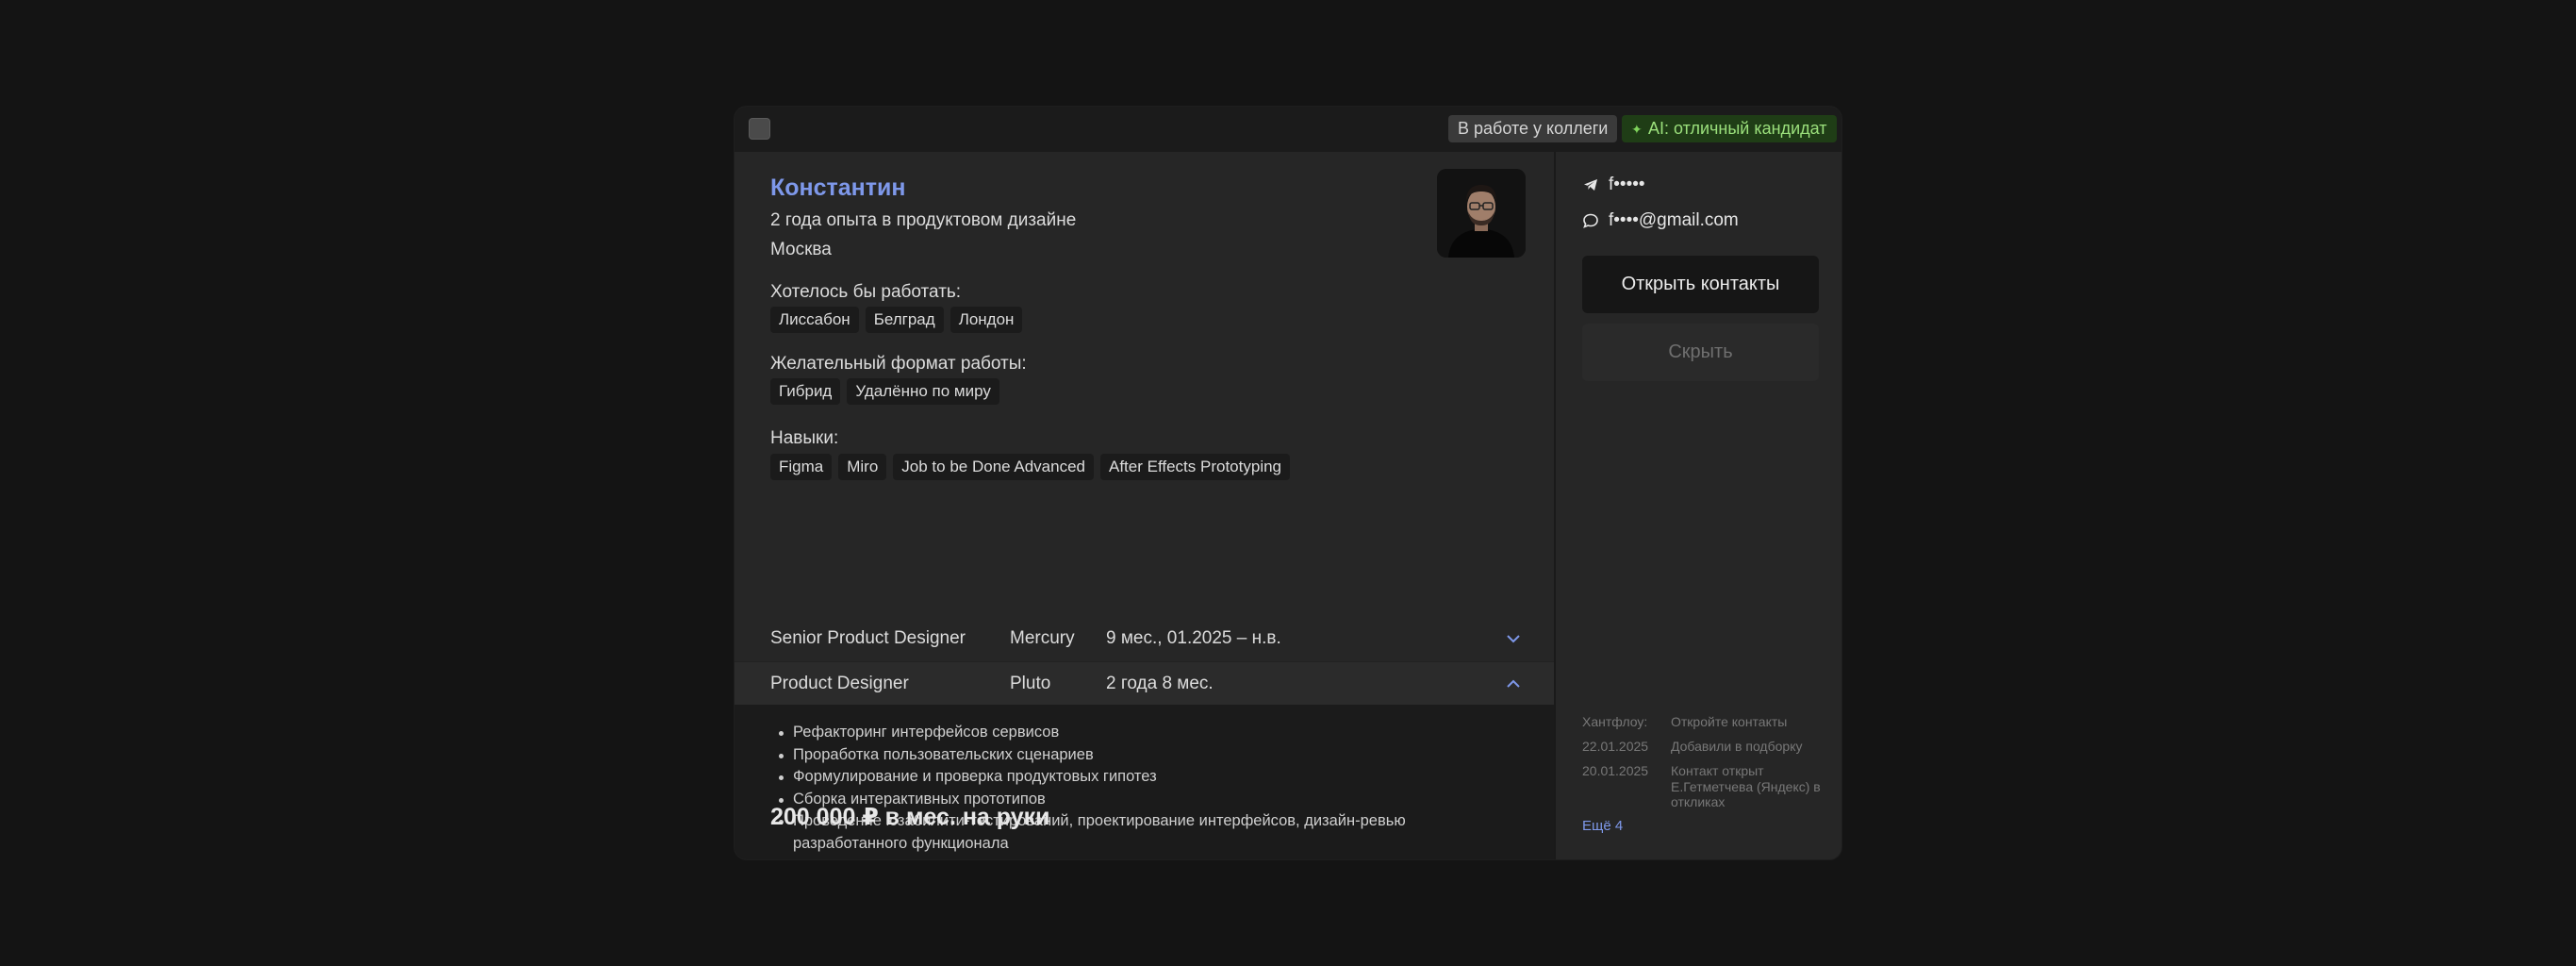 The image size is (2576, 966). Describe the element at coordinates (1615, 746) in the screenshot. I see `history-date: 22.01.2025` at that location.